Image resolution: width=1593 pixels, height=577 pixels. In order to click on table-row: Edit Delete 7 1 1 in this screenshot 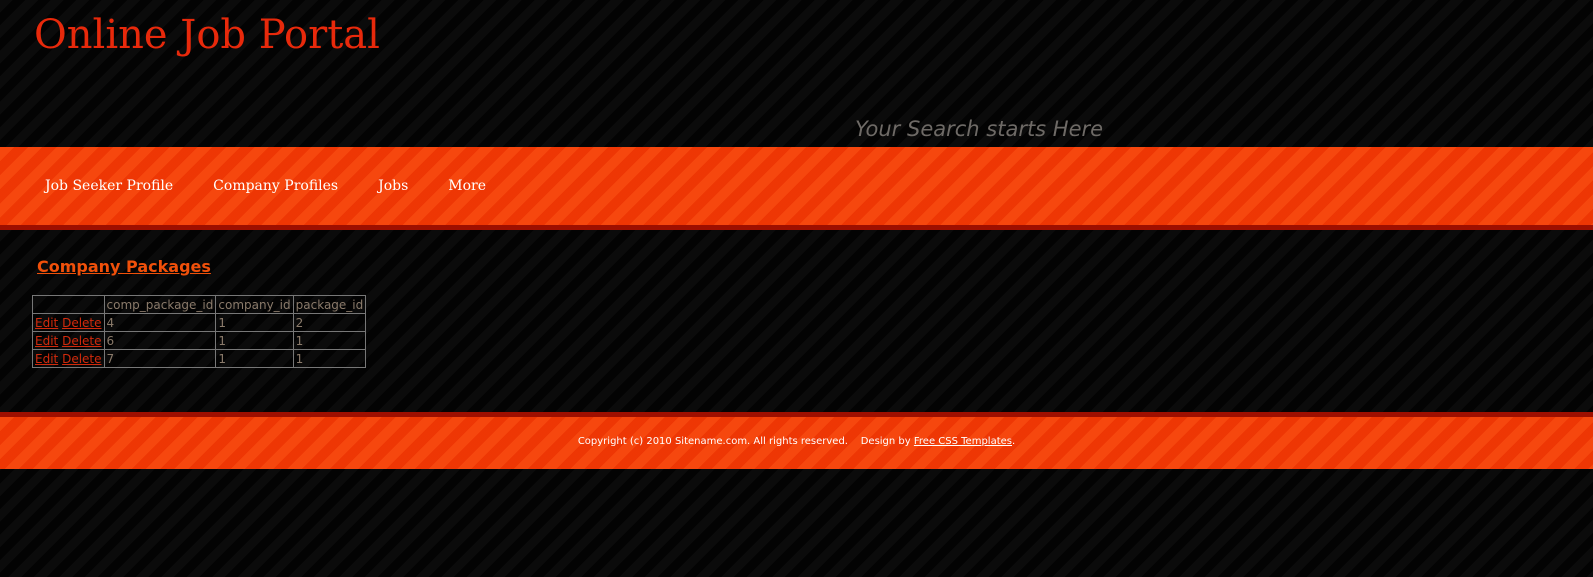, I will do `click(199, 358)`.